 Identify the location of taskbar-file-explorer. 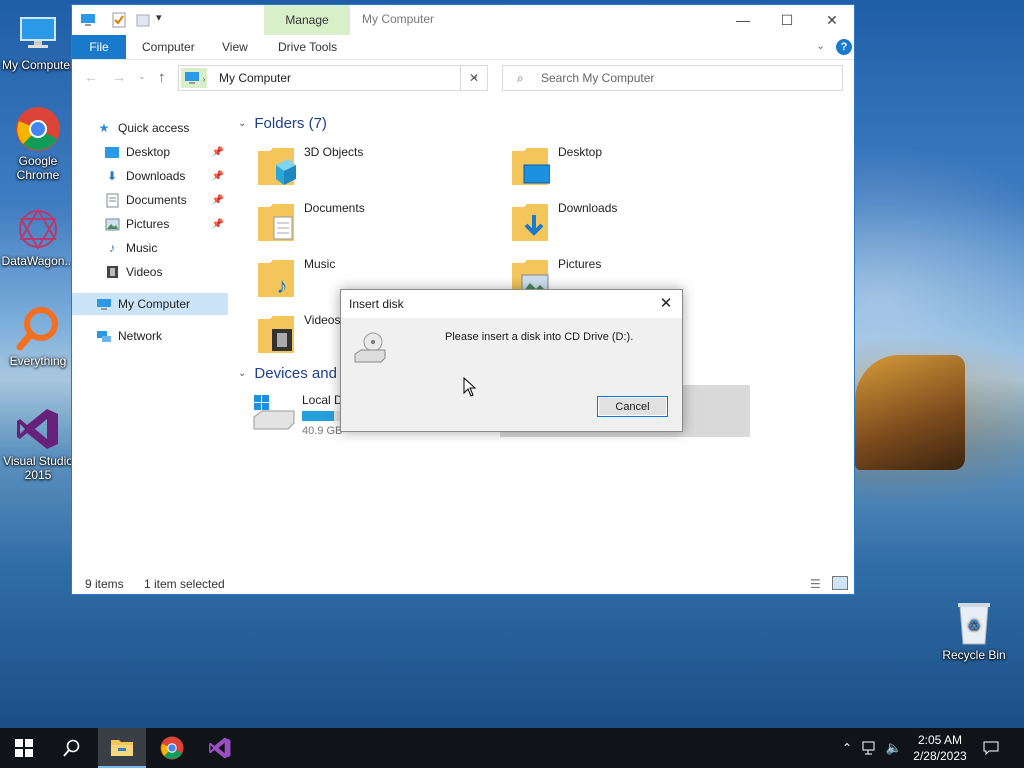
(122, 748).